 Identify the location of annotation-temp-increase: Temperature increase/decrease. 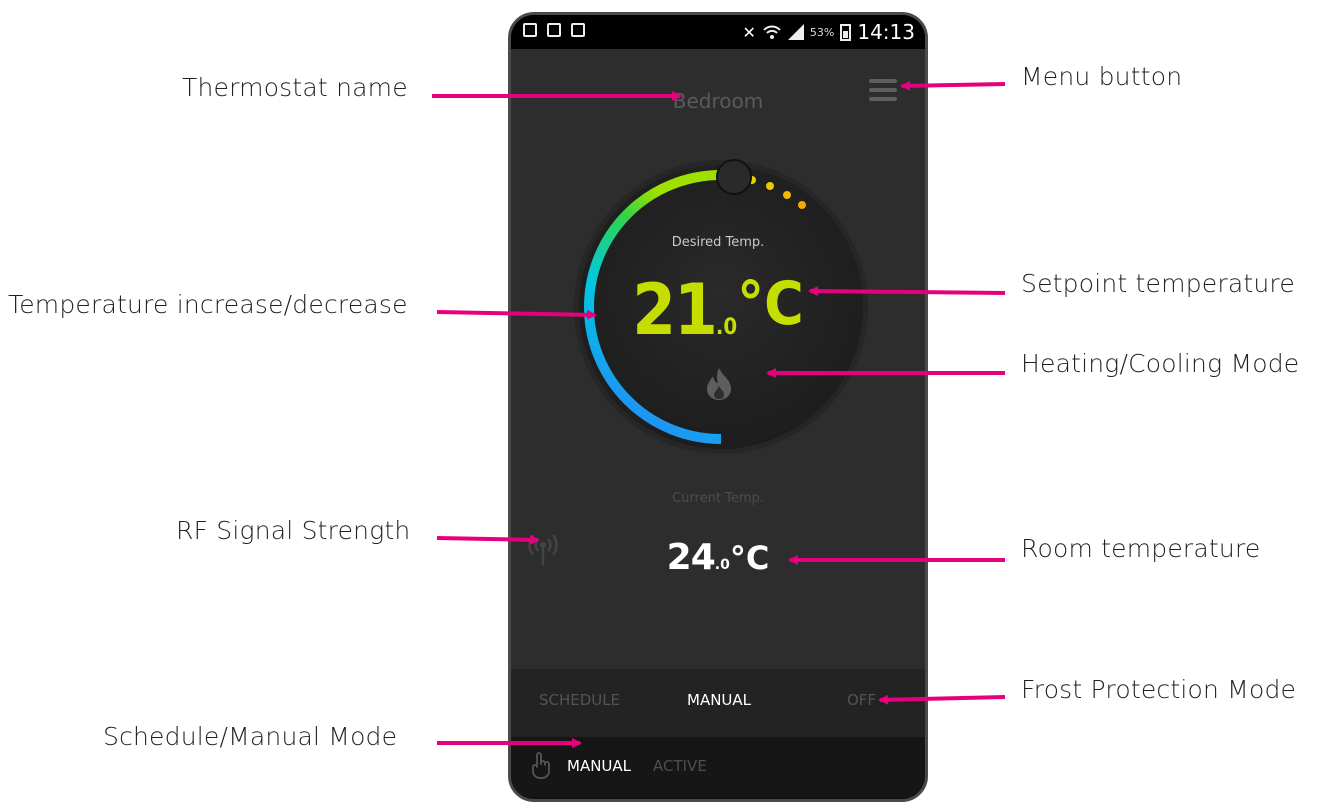
(208, 304).